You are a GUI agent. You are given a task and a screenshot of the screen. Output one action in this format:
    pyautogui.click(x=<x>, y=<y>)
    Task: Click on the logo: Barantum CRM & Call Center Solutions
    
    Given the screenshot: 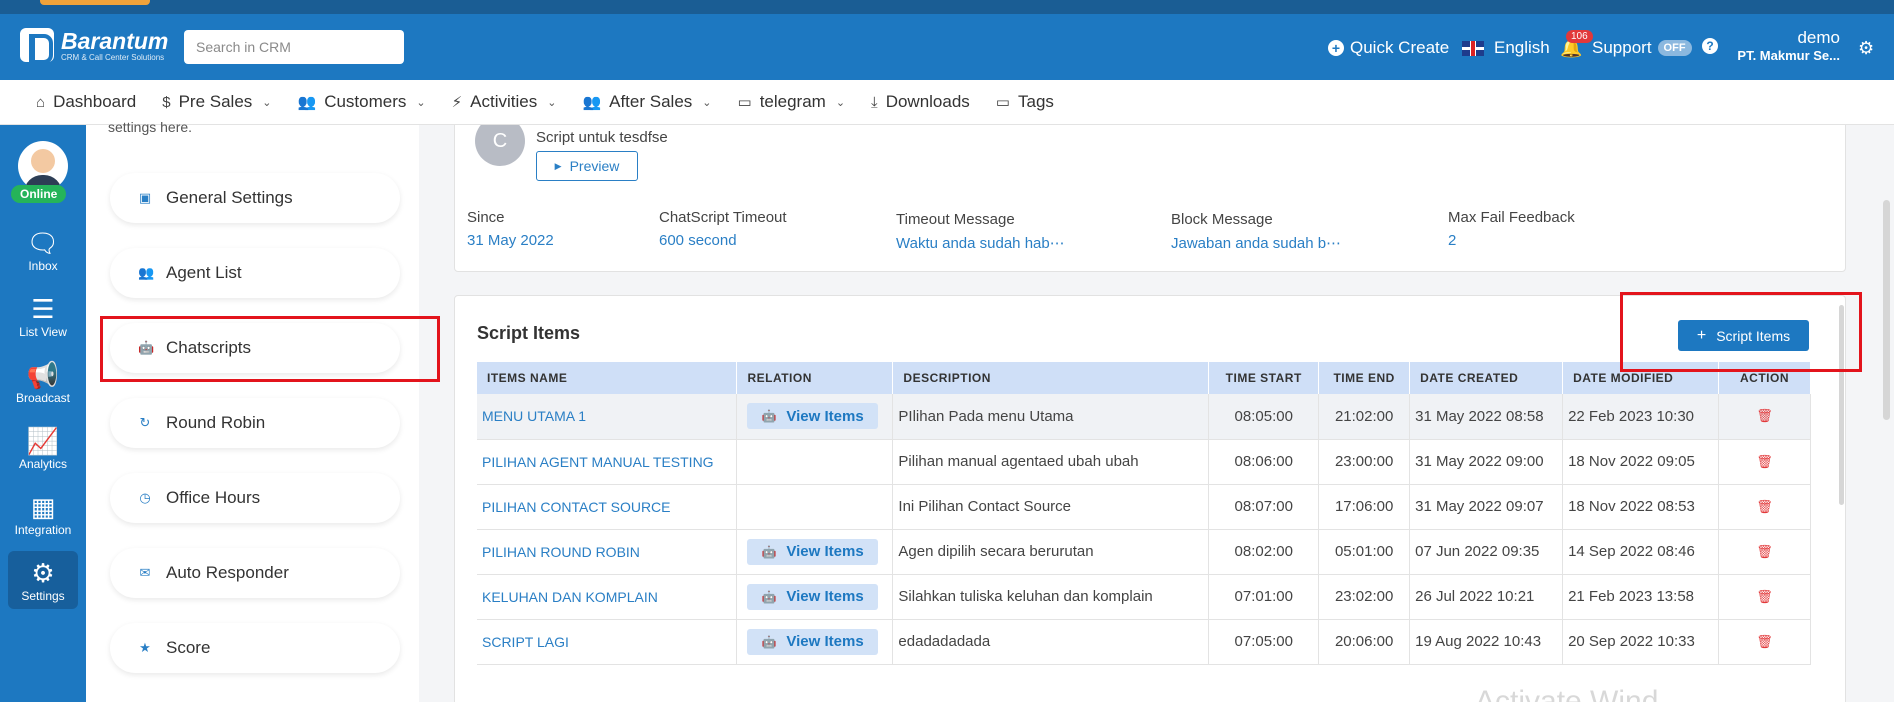 What is the action you would take?
    pyautogui.click(x=94, y=46)
    